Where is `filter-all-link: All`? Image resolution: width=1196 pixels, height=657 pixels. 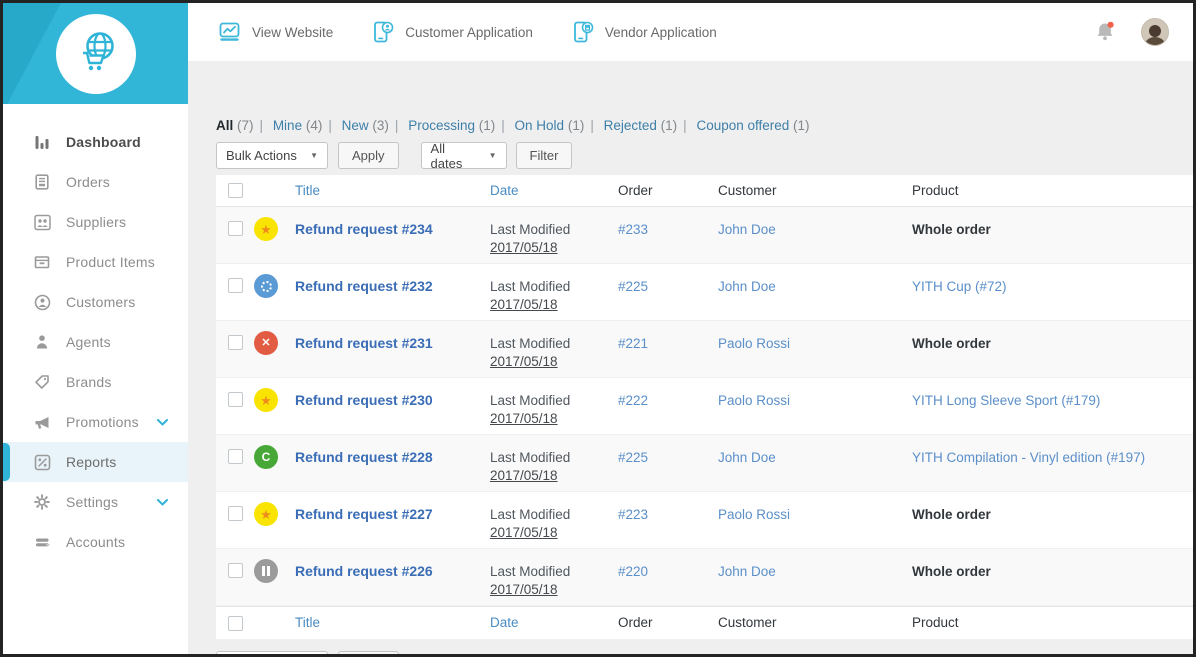 filter-all-link: All is located at coordinates (224, 125).